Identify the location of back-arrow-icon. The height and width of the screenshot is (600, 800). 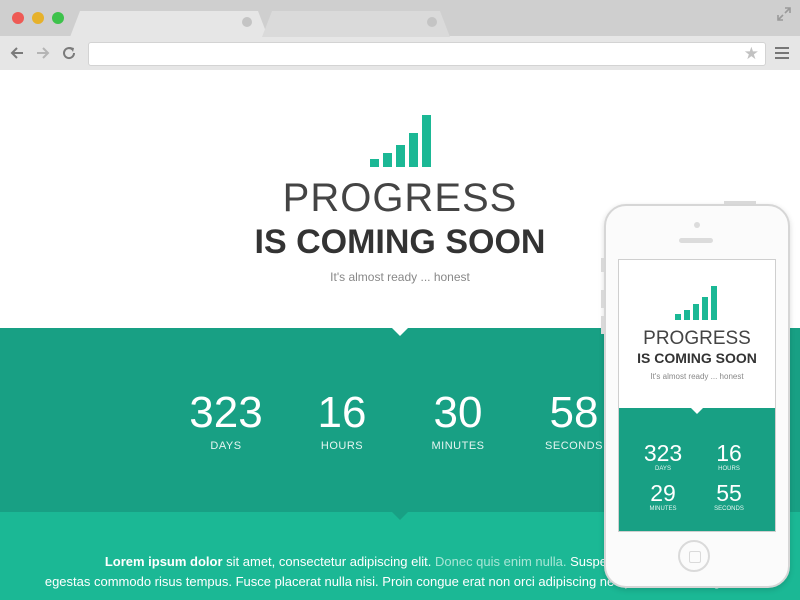
(17, 53).